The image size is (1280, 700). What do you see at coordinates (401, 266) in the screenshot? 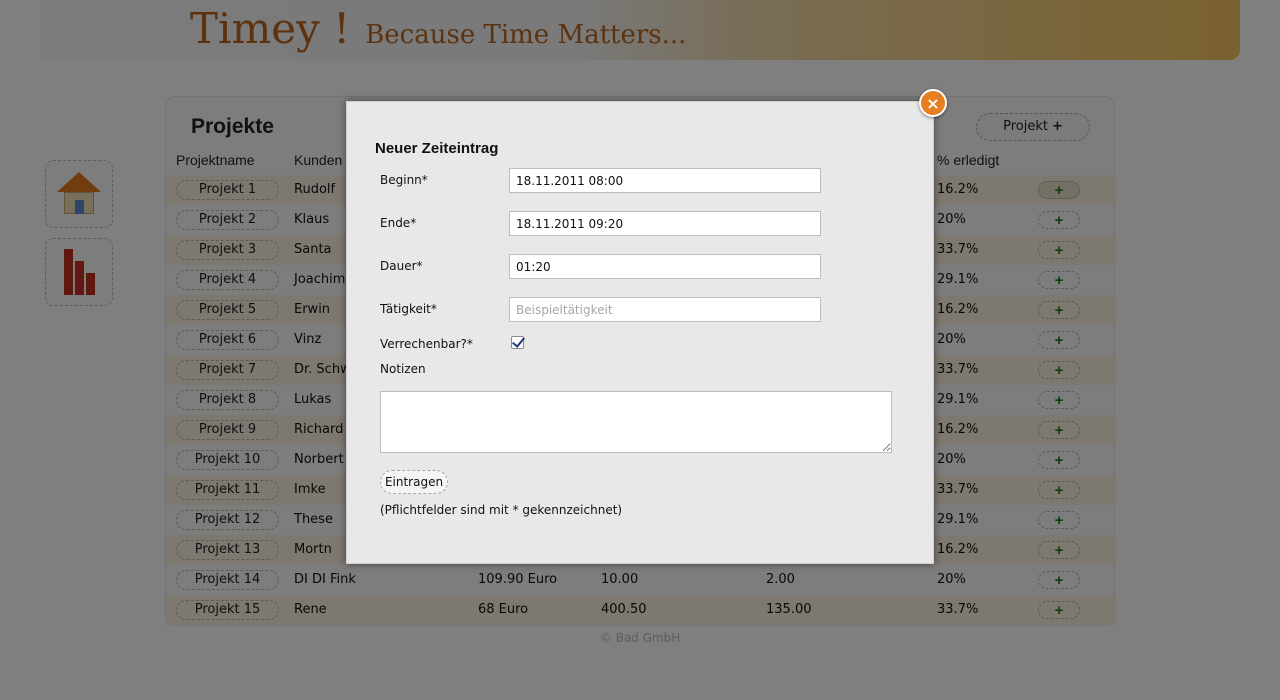
I see `duration-label: Dauer*` at bounding box center [401, 266].